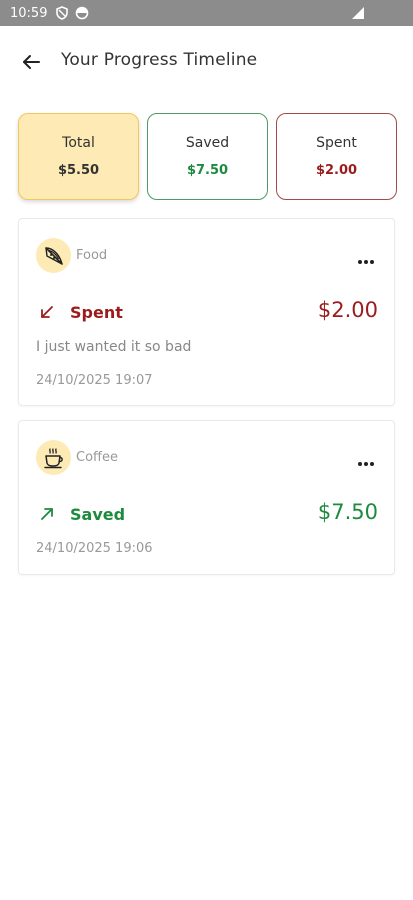 The width and height of the screenshot is (413, 900). Describe the element at coordinates (78, 156) in the screenshot. I see `total-summary-card: Total $5.50` at that location.